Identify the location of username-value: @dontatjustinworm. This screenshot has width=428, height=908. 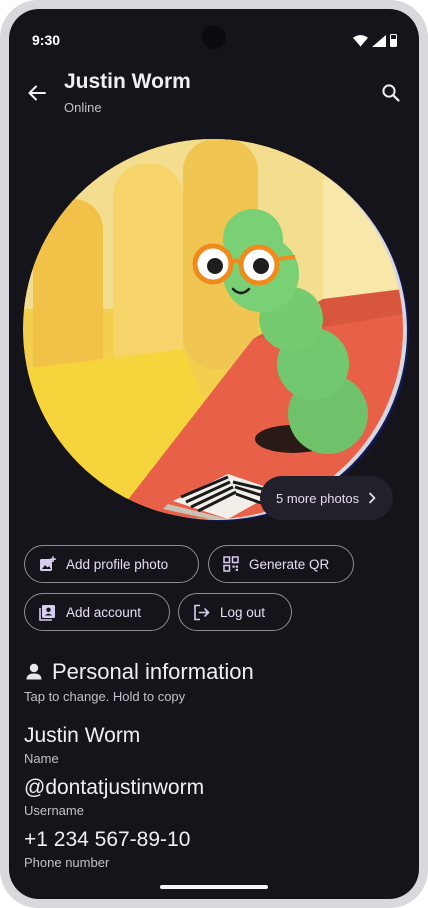
(114, 787).